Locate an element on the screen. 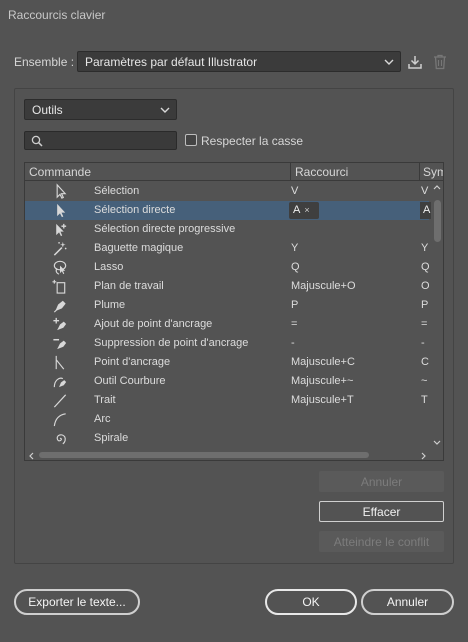 The width and height of the screenshot is (468, 642). table-row: Plume P P is located at coordinates (227, 305).